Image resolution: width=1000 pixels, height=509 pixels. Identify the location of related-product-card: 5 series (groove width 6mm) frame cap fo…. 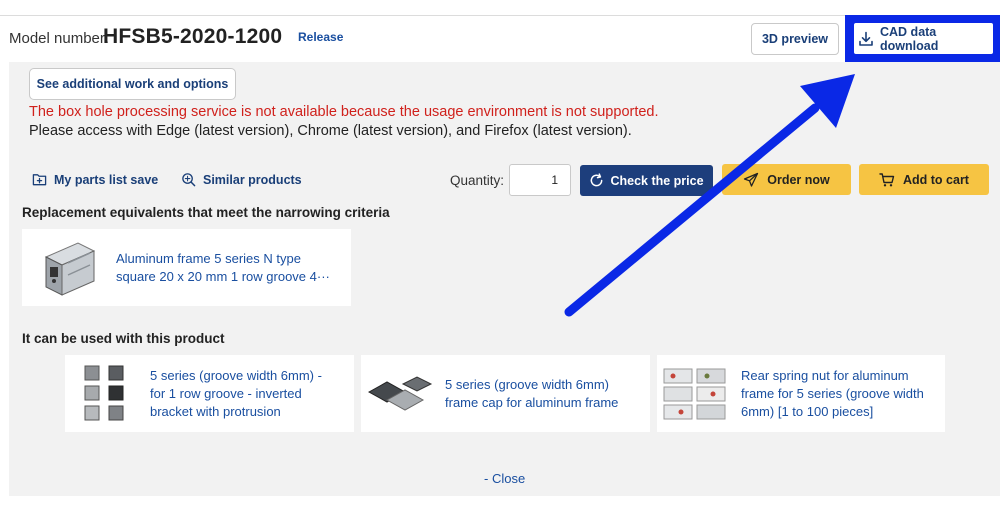
(505, 393).